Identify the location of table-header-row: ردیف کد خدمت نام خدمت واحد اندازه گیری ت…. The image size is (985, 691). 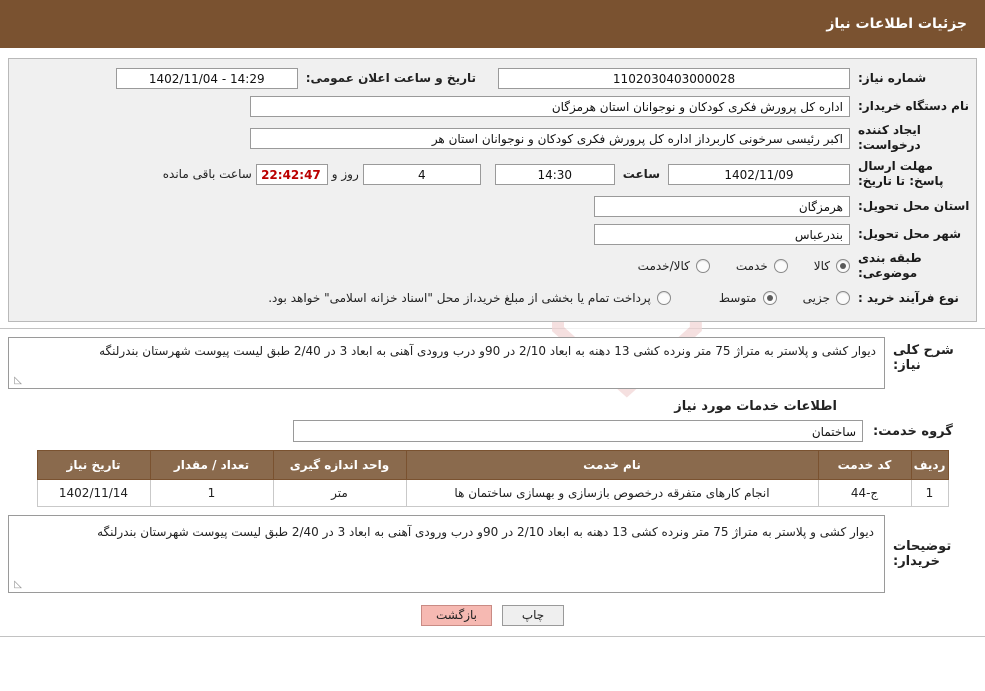
(492, 465).